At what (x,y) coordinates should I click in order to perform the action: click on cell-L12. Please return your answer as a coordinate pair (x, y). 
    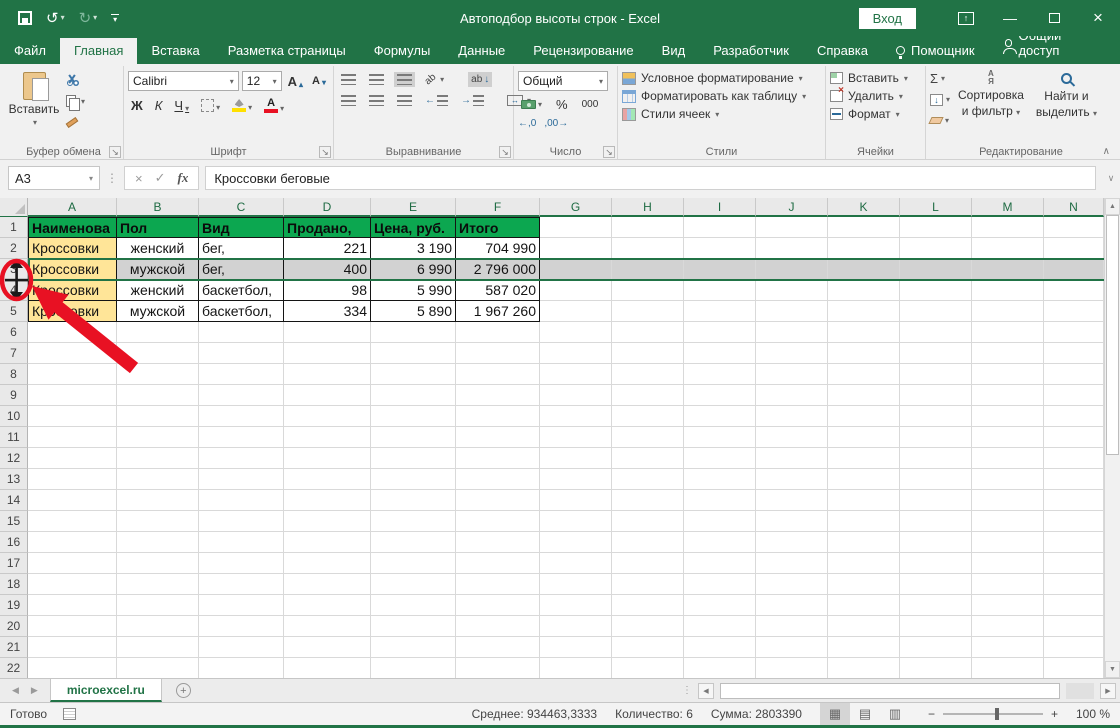
    Looking at the image, I should click on (936, 458).